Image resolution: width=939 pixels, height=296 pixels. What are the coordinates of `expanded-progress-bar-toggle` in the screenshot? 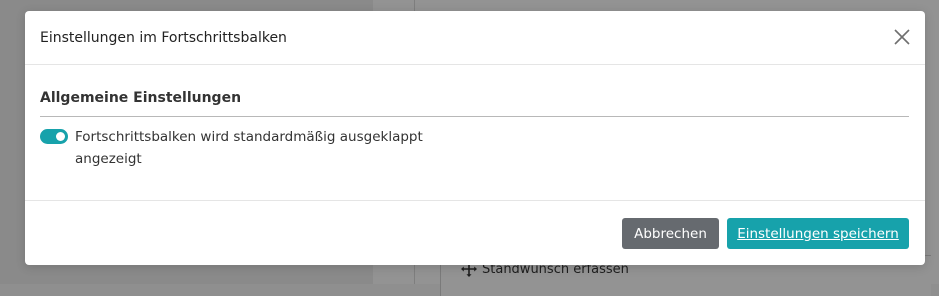 It's located at (54, 136).